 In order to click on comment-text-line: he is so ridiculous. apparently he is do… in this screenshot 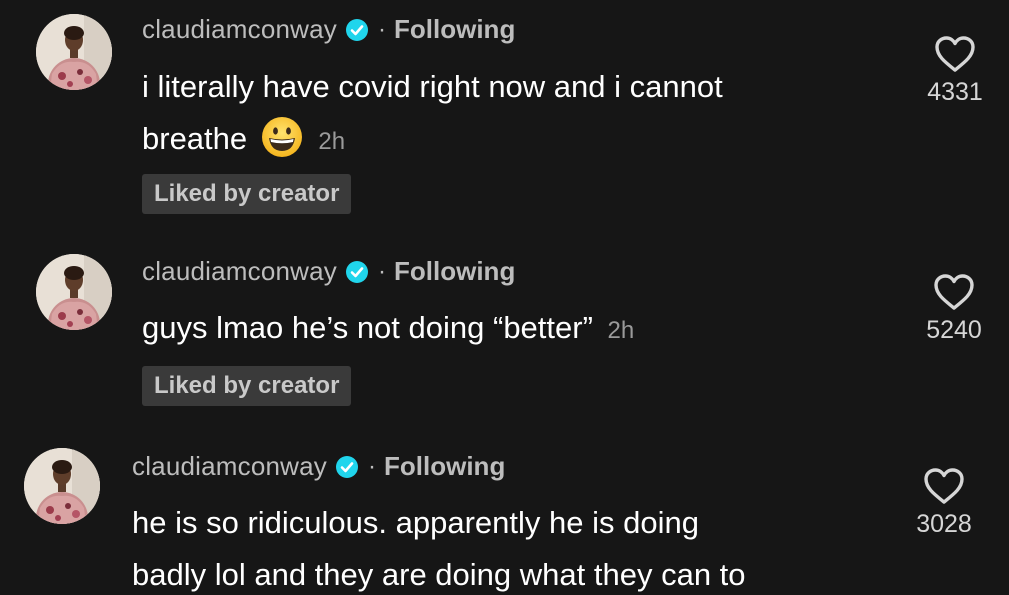, I will do `click(415, 522)`.